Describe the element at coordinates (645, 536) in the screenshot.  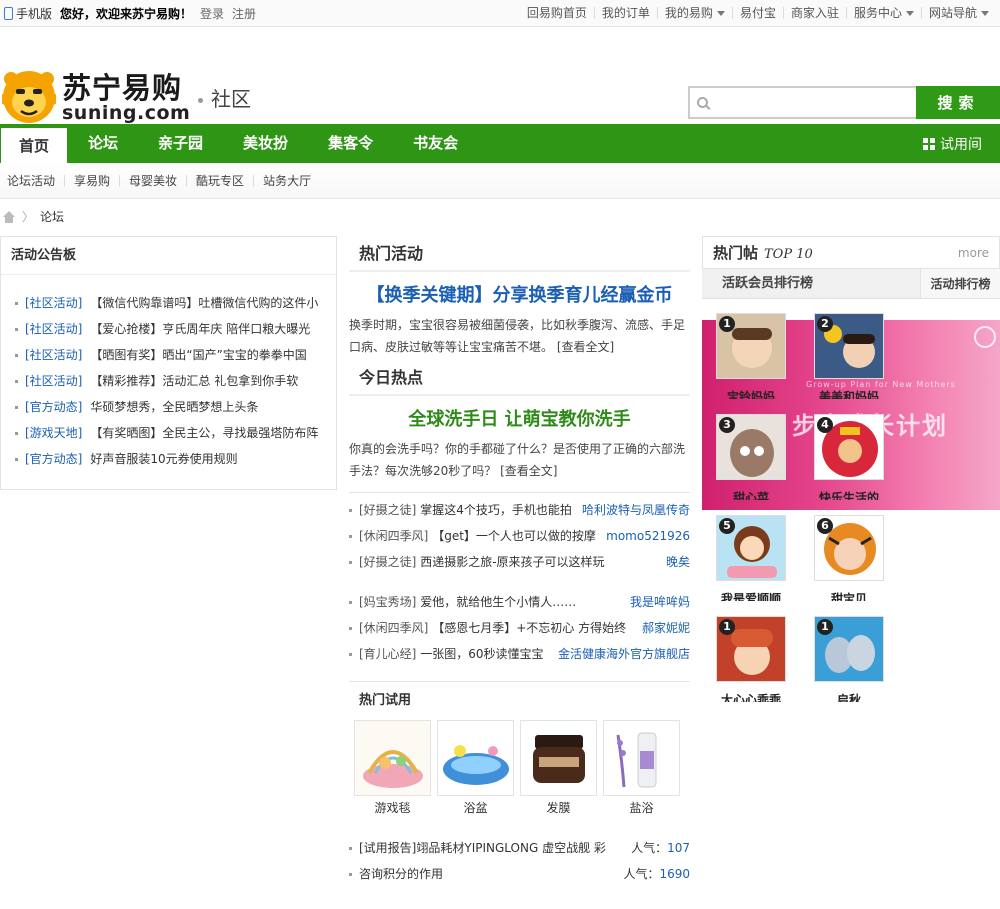
I see `post-author: momo521926` at that location.